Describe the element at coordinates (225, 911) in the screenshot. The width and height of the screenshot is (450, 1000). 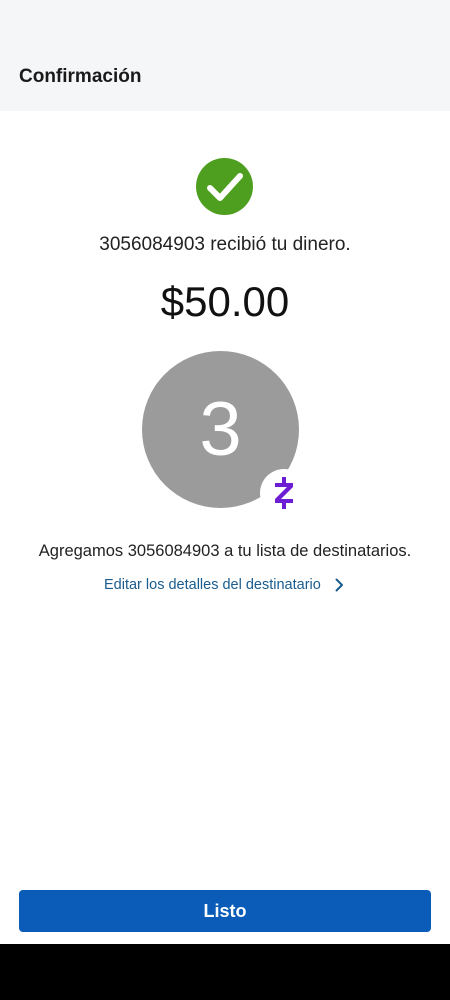
I see `done-button: Listo` at that location.